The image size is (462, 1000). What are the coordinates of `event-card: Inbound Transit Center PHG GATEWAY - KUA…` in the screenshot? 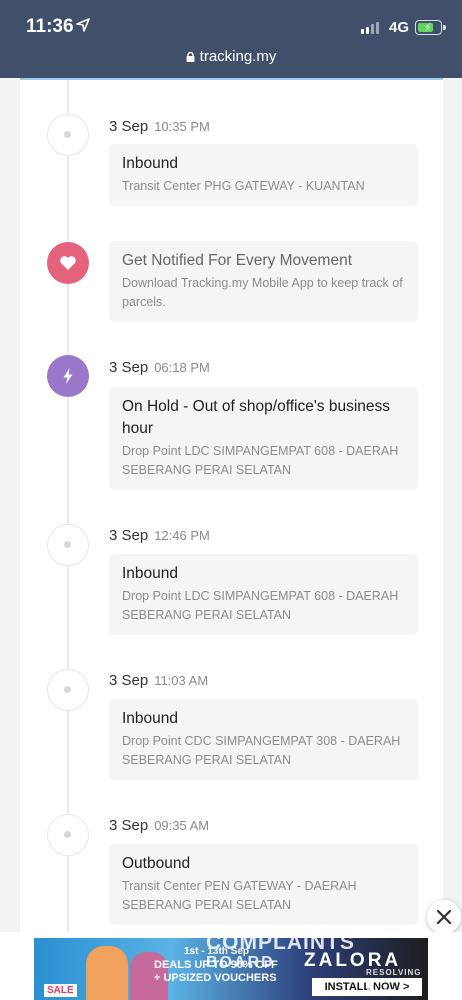 It's located at (263, 174).